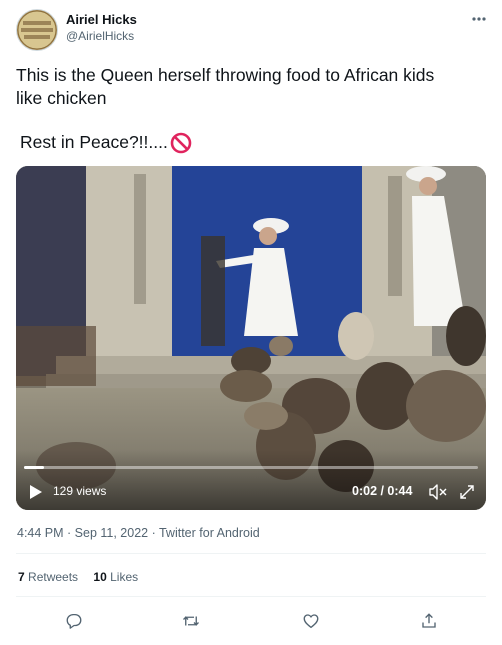  Describe the element at coordinates (124, 577) in the screenshot. I see `likes-label: Likes` at that location.